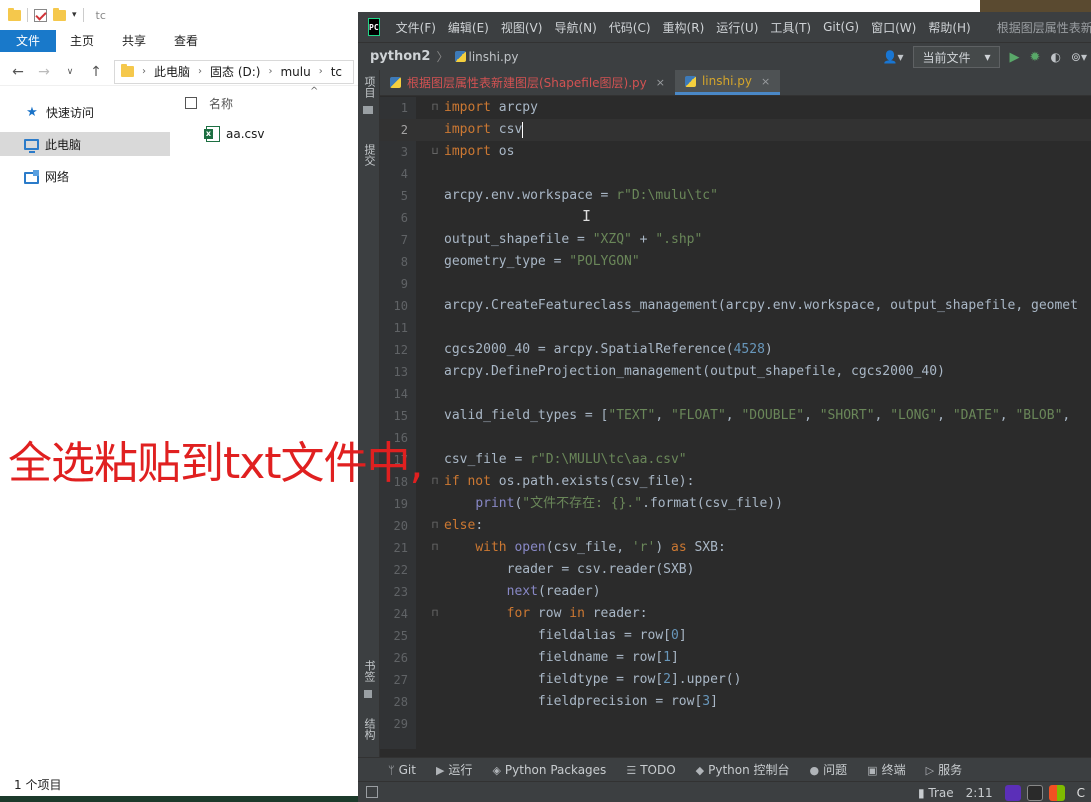 This screenshot has height=802, width=1091. Describe the element at coordinates (522, 27) in the screenshot. I see `menu-view: 视图(V)` at that location.